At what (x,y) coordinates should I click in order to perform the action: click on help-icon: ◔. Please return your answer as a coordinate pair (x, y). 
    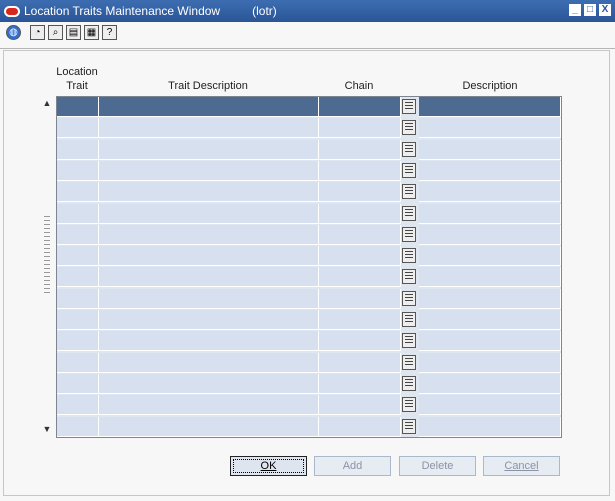
    Looking at the image, I should click on (37, 32).